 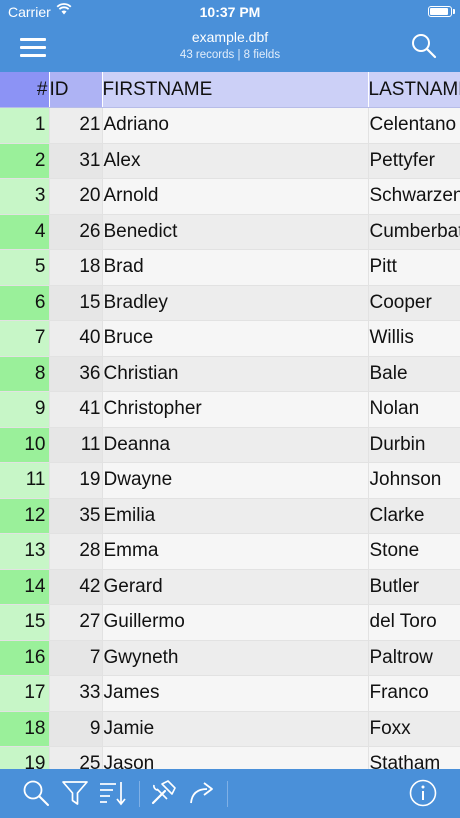 What do you see at coordinates (76, 374) in the screenshot?
I see `id-cell: 36` at bounding box center [76, 374].